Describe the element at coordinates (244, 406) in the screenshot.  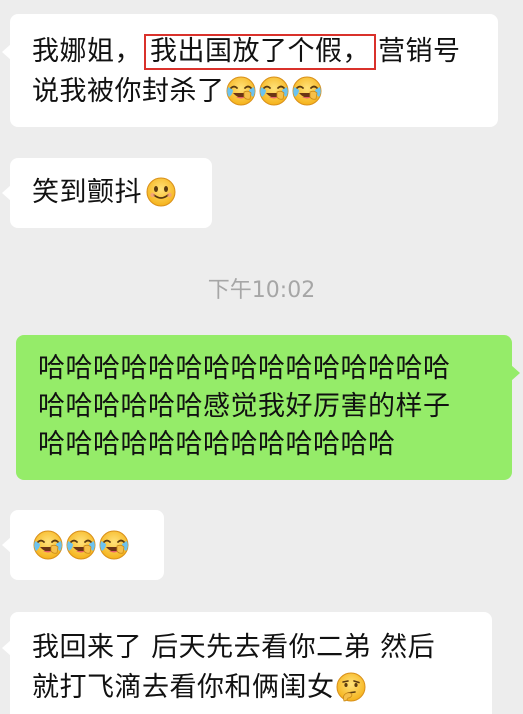
I see `message-line: 哈哈哈哈哈哈感觉我好厉害的样子` at that location.